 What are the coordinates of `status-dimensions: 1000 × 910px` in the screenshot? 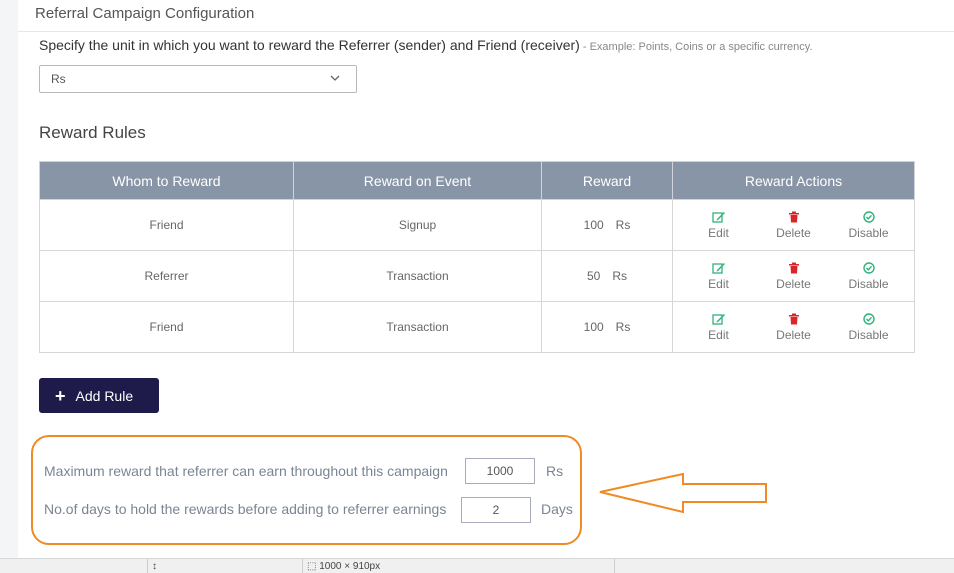 It's located at (350, 566).